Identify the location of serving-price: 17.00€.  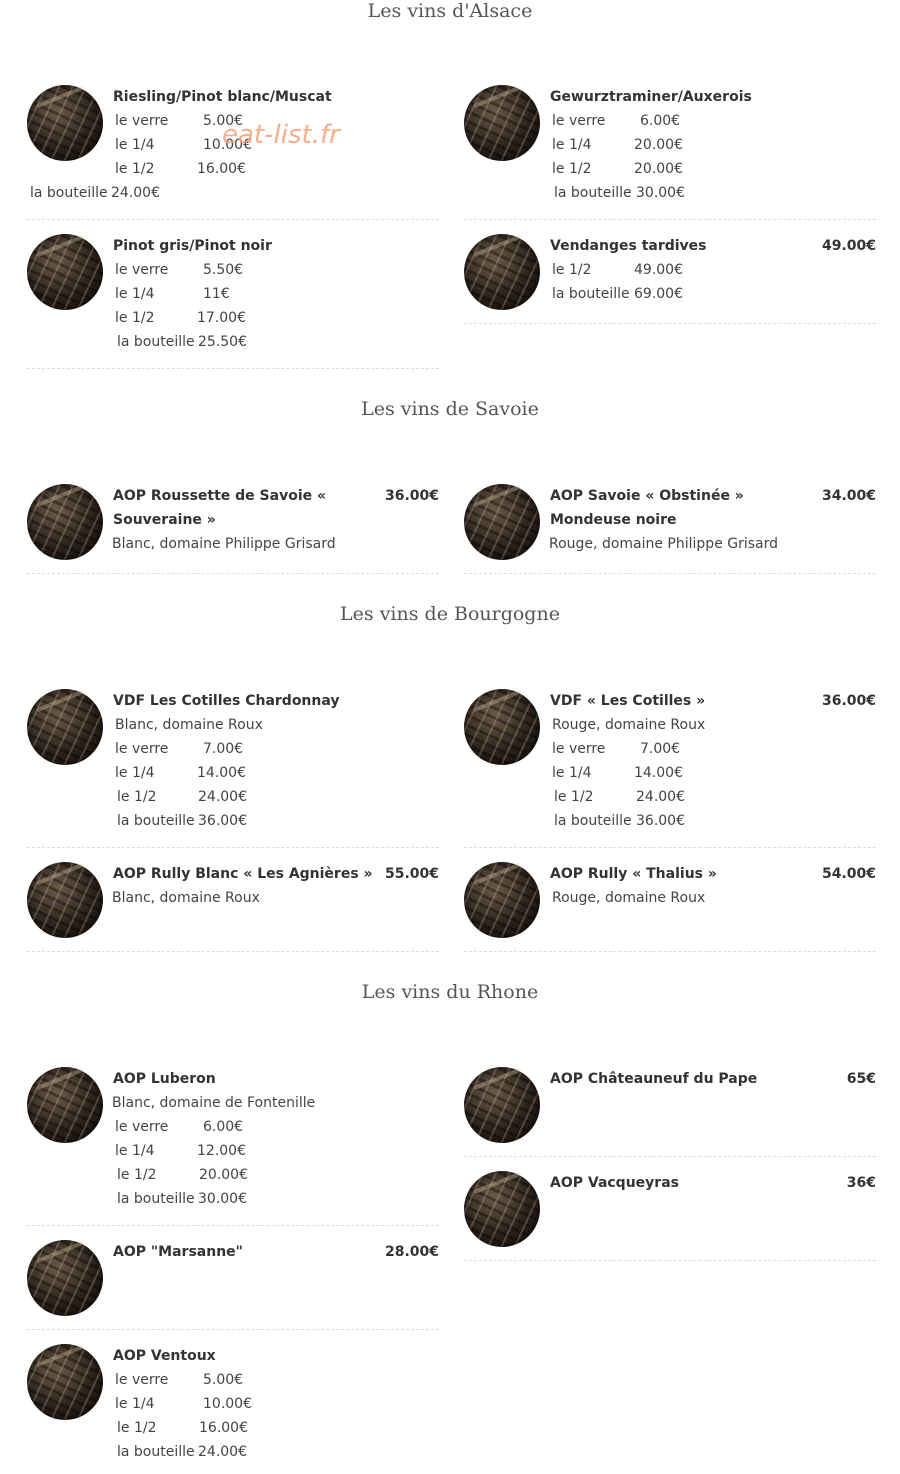
(221, 318).